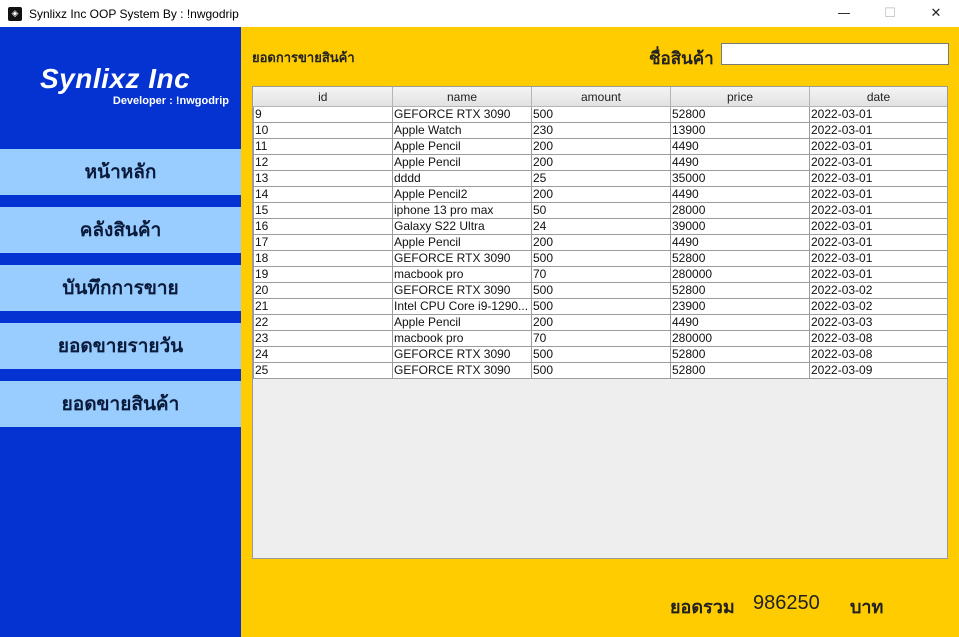  I want to click on table-cell-id: 9, so click(323, 114).